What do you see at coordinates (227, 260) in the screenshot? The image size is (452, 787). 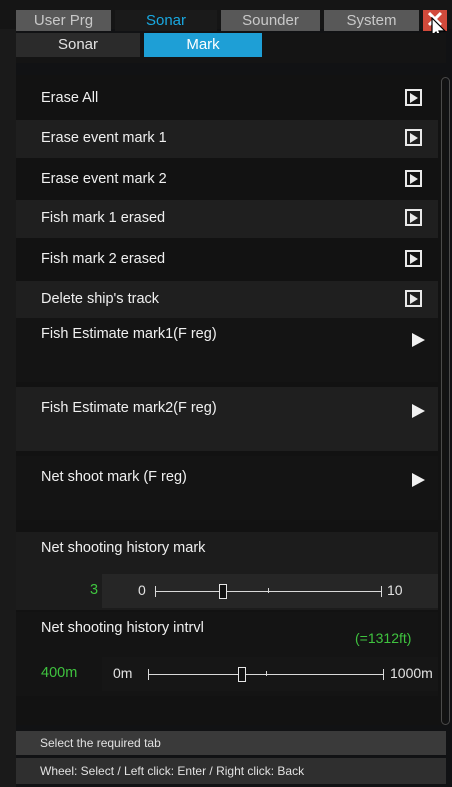 I see `menu-row-fish-mark-2-erased: Fish mark 2 erased` at bounding box center [227, 260].